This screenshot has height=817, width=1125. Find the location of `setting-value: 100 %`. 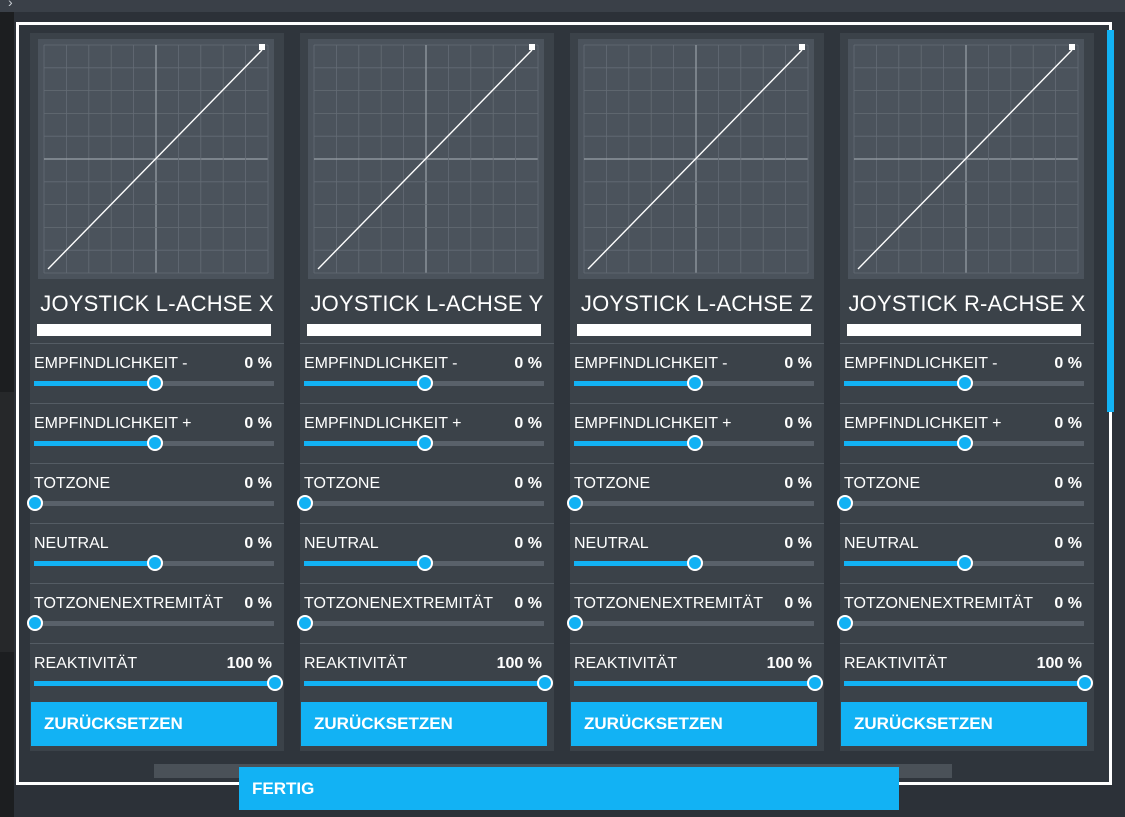

setting-value: 100 % is located at coordinates (519, 663).